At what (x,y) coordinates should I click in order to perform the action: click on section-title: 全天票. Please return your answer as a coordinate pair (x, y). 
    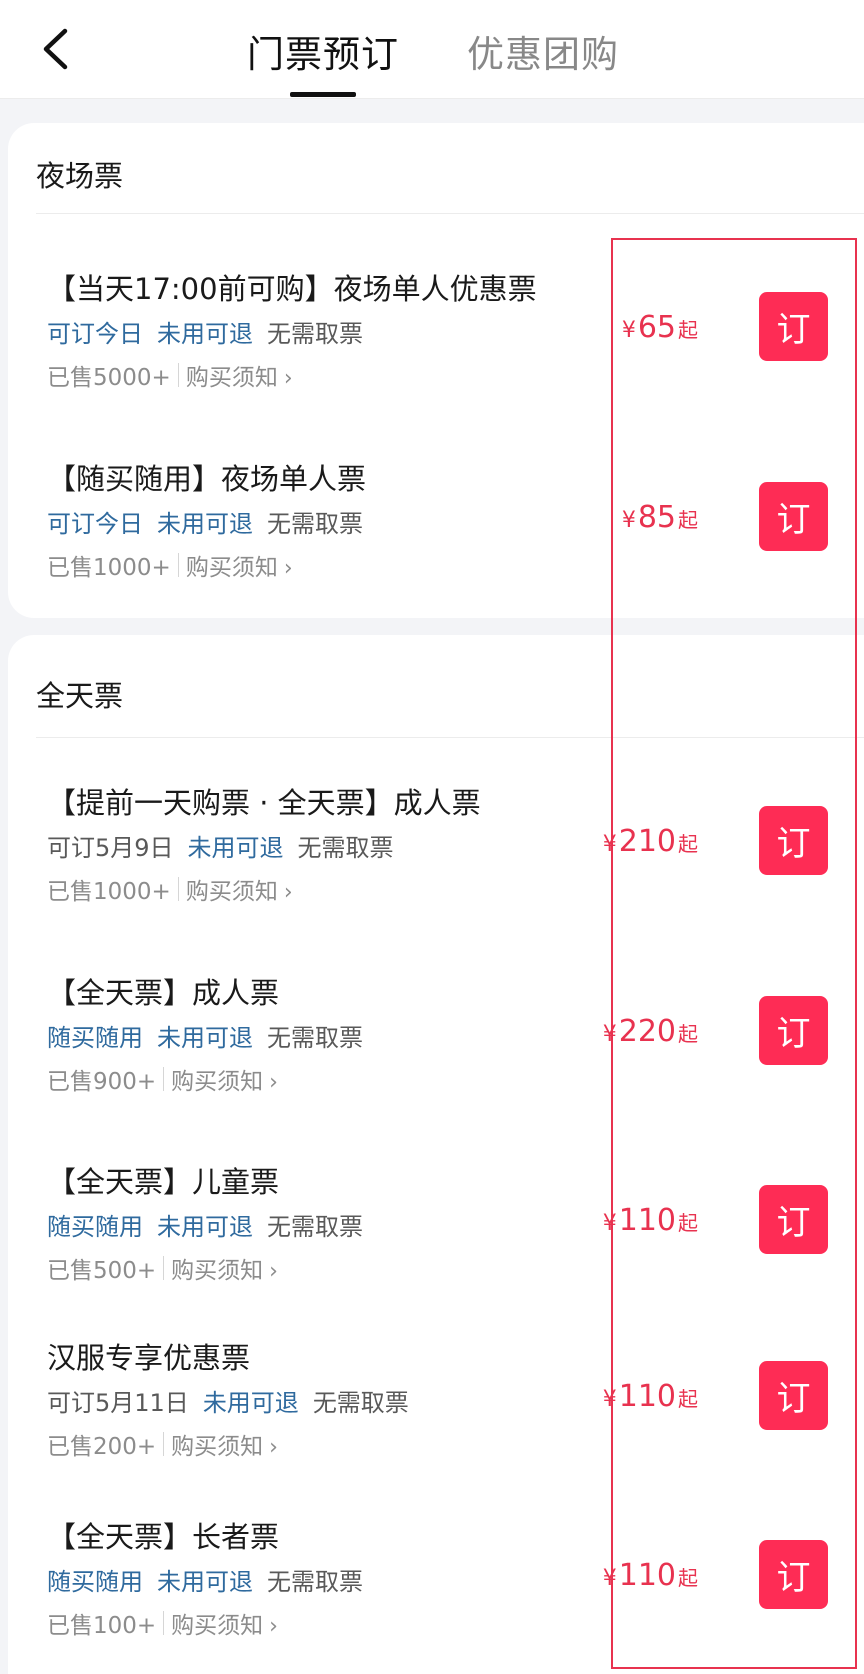
    Looking at the image, I should click on (80, 696).